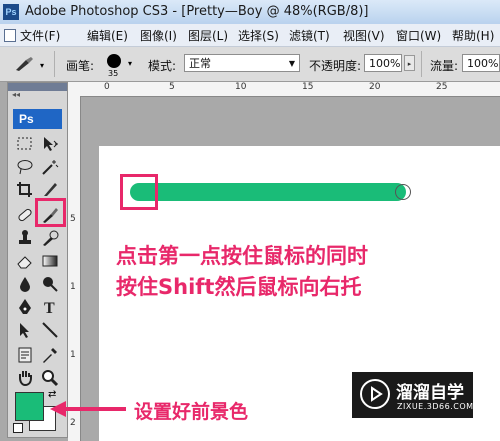 This screenshot has width=500, height=441. Describe the element at coordinates (51, 330) in the screenshot. I see `line-tool-icon` at that location.